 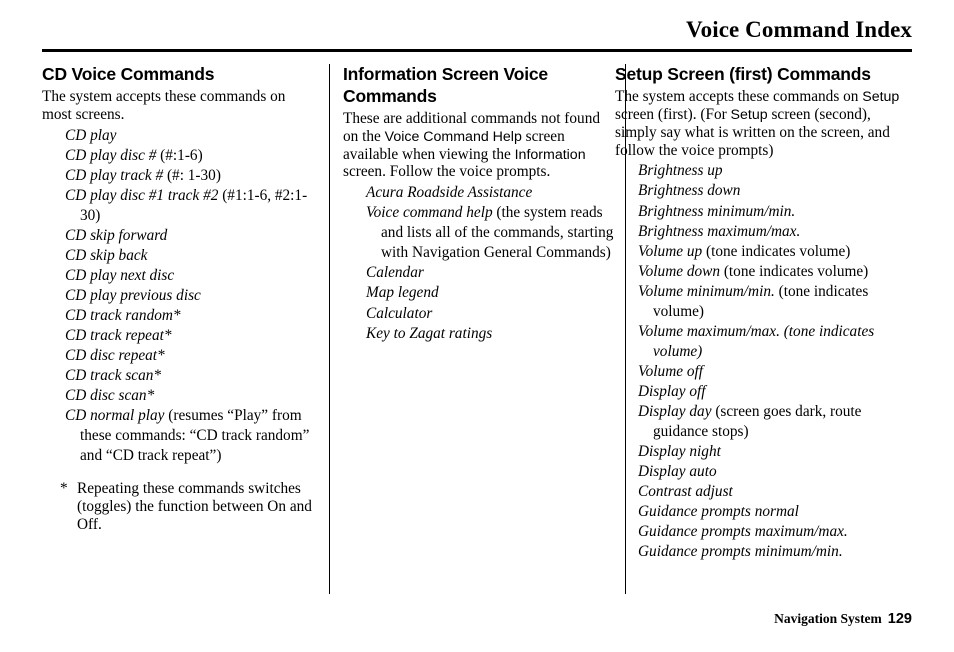 I want to click on command-phrase: Map legend, so click(x=402, y=293).